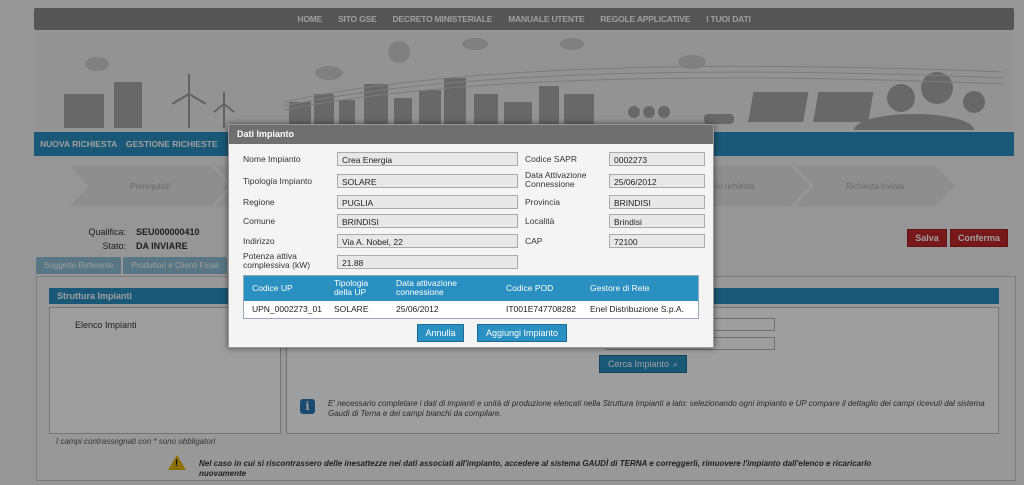 The image size is (1024, 485). Describe the element at coordinates (427, 202) in the screenshot. I see `regione-field: PUGLIA` at that location.